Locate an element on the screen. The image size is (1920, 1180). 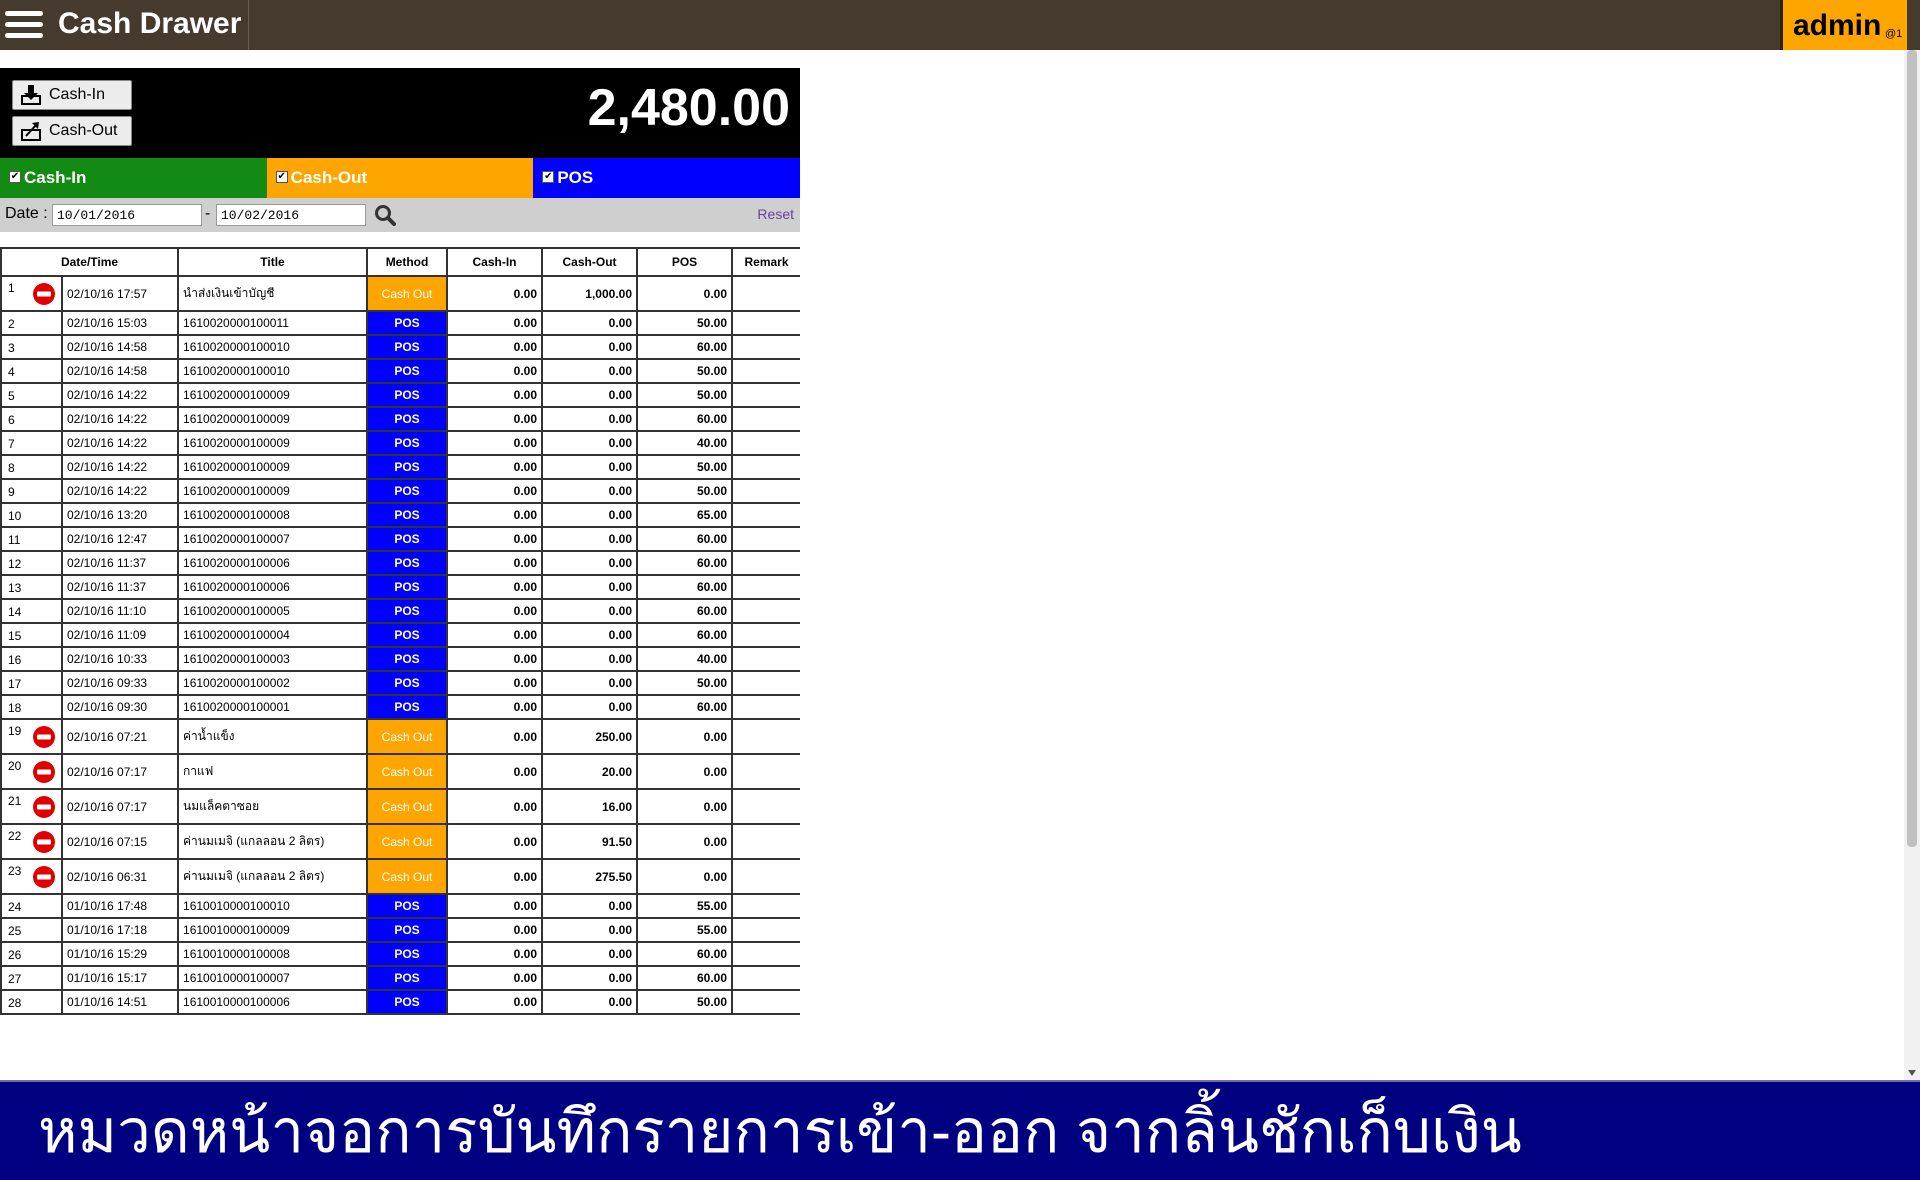
row-title: 1610020000100008 is located at coordinates (273, 515).